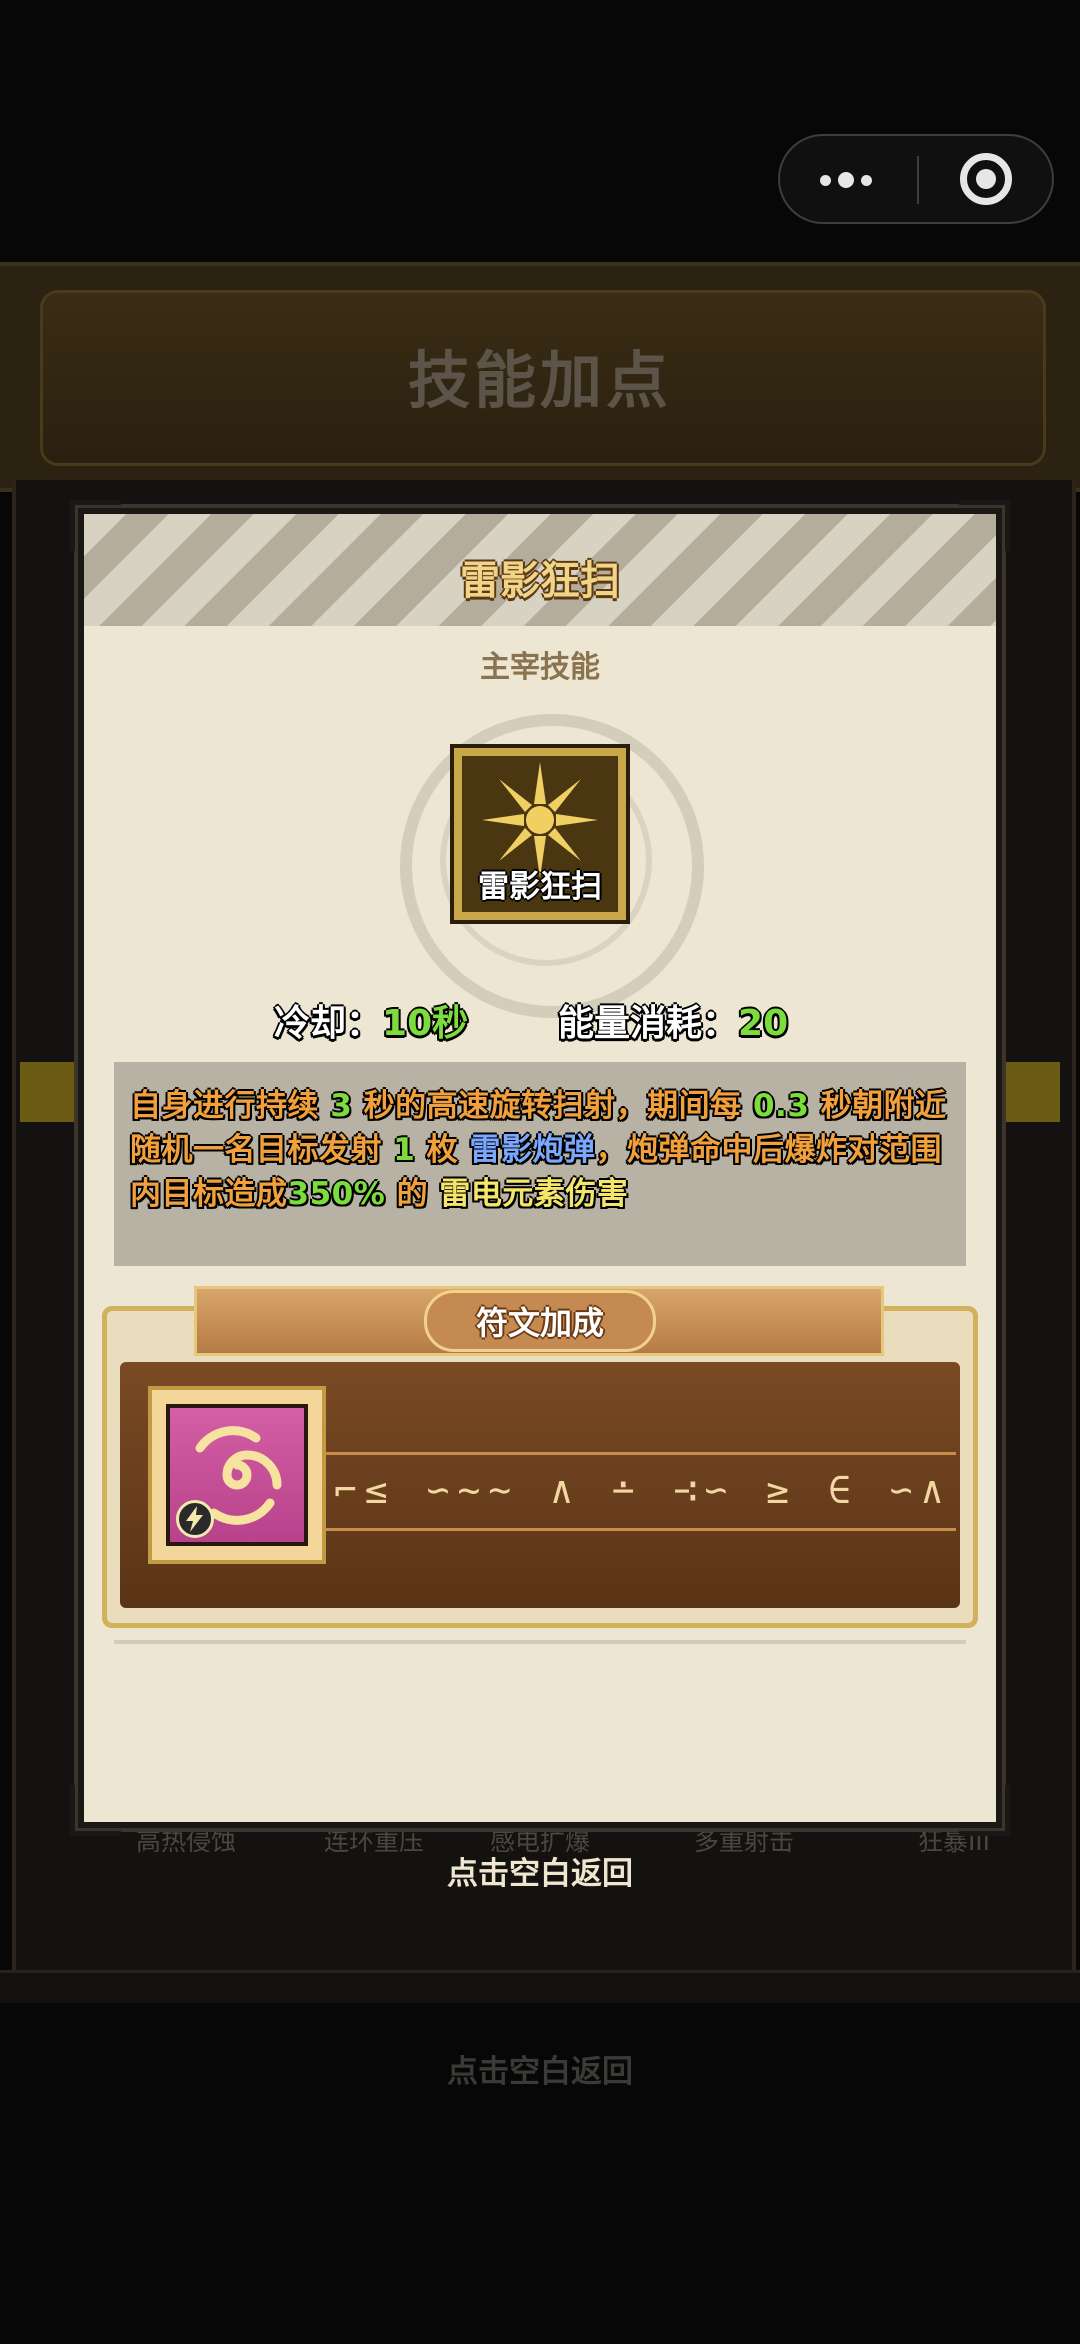 Image resolution: width=1080 pixels, height=2344 pixels. Describe the element at coordinates (540, 1986) in the screenshot. I see `bg-bottom-strip` at that location.